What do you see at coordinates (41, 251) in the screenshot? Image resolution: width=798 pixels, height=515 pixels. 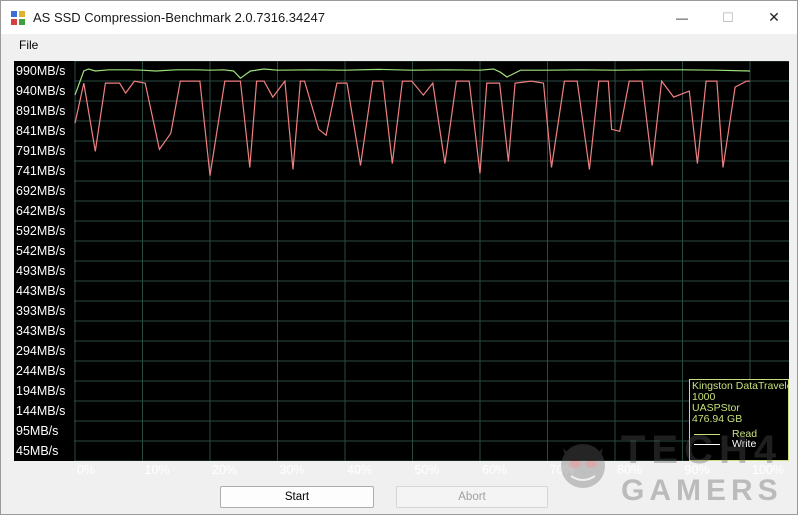 I see `y-tick-label: 542MB/s` at bounding box center [41, 251].